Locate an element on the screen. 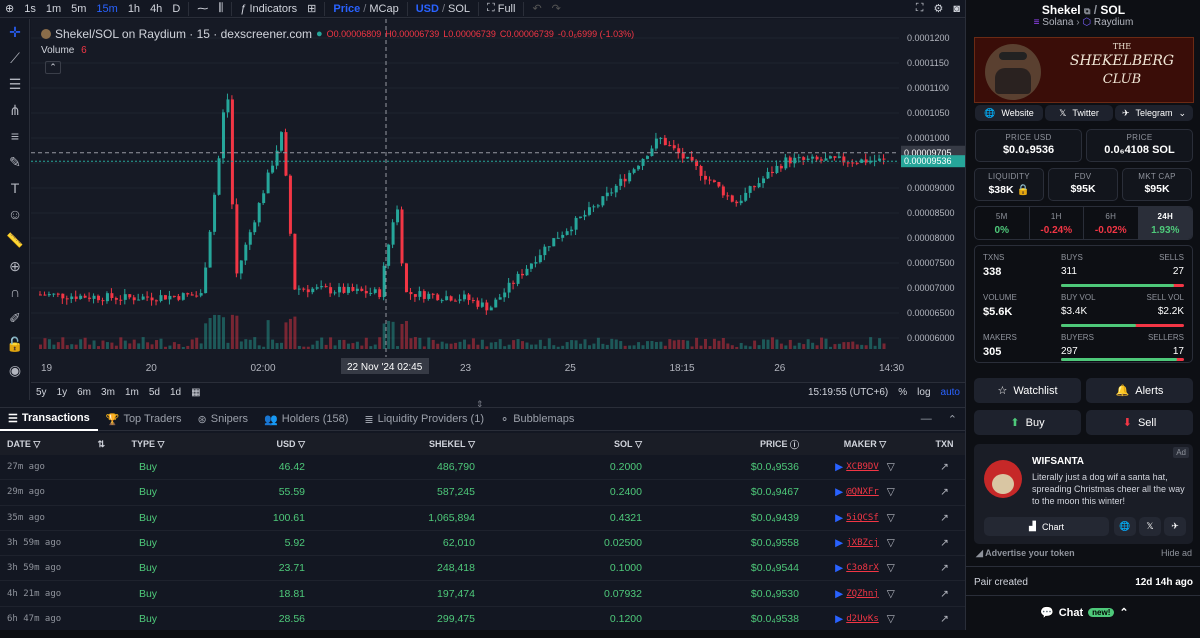 The height and width of the screenshot is (638, 1200). interval-5m: 5m is located at coordinates (78, 9).